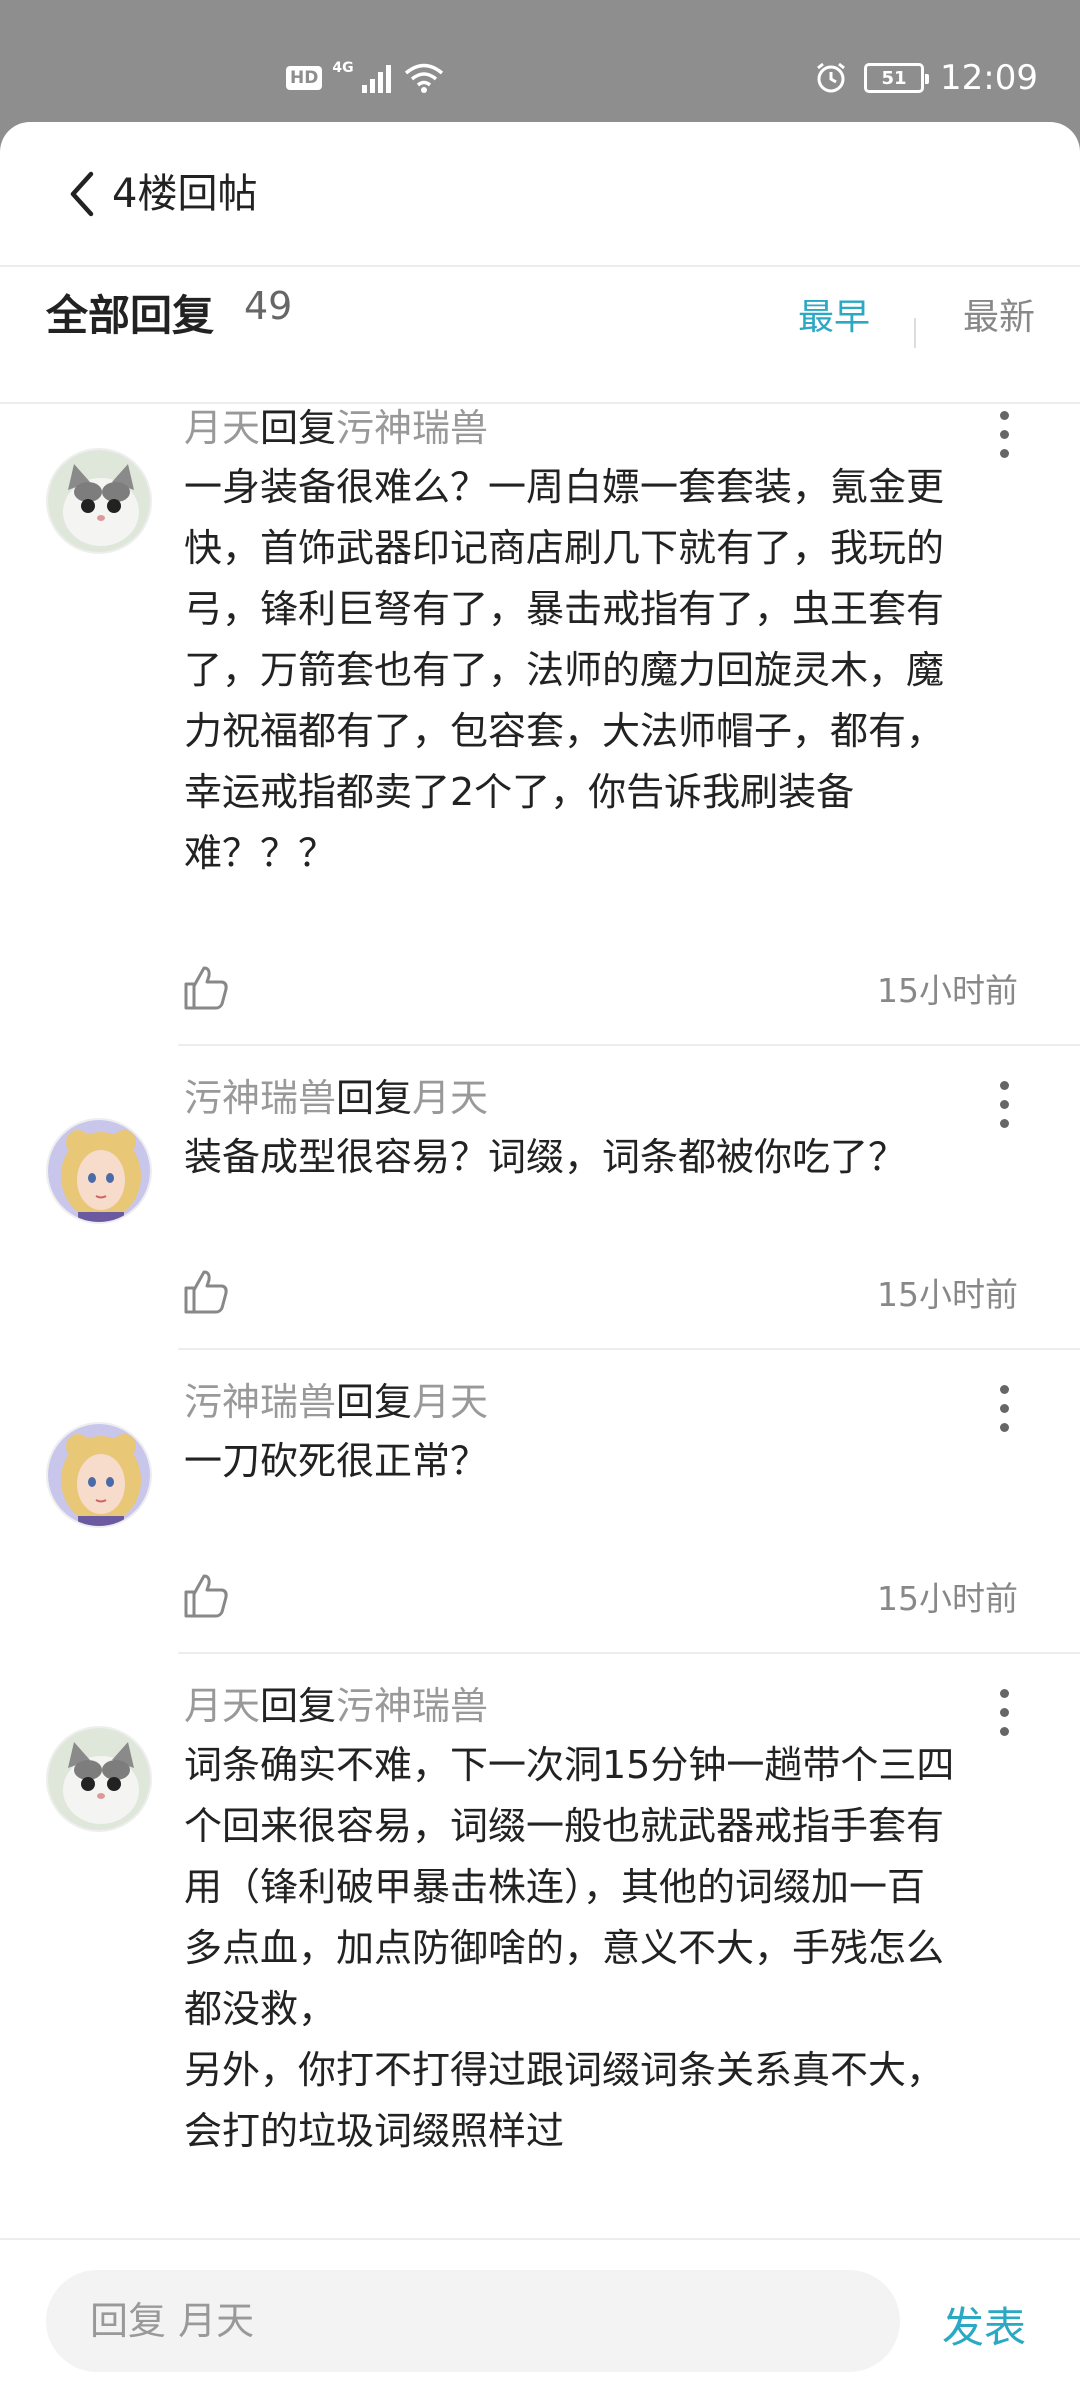 The image size is (1080, 2400). I want to click on chevron-left-icon, so click(82, 194).